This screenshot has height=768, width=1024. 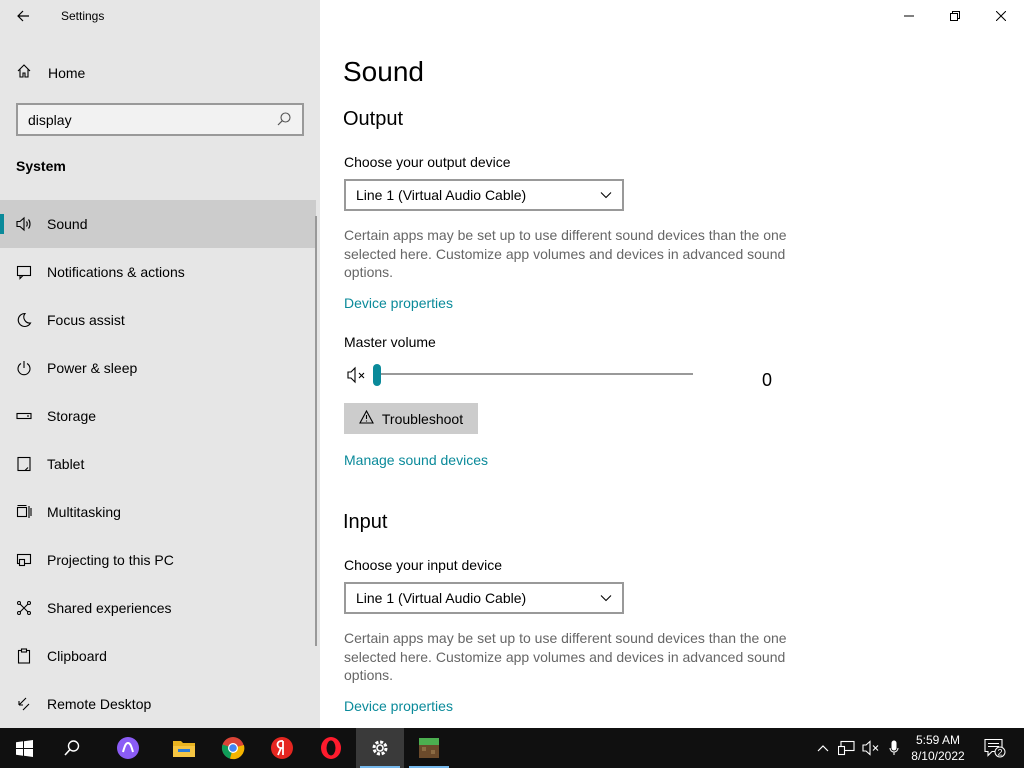 I want to click on notification-icon: 2, so click(x=995, y=748).